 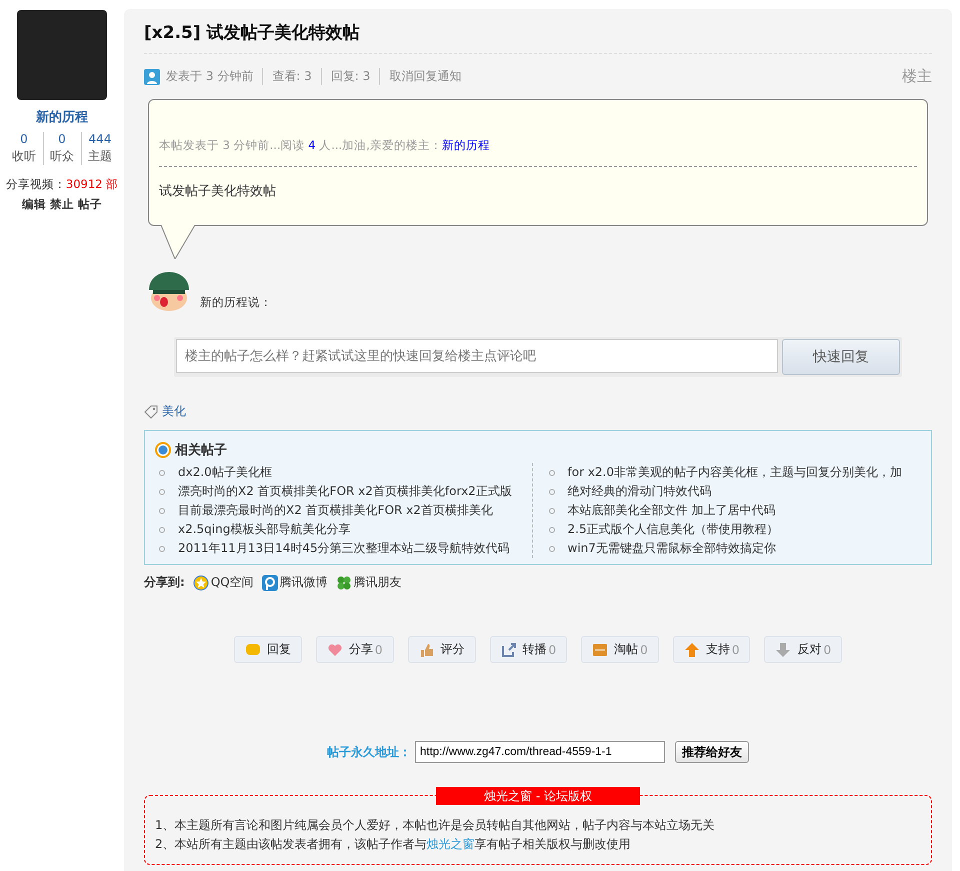 What do you see at coordinates (62, 55) in the screenshot?
I see `avatar-photo-placeholder` at bounding box center [62, 55].